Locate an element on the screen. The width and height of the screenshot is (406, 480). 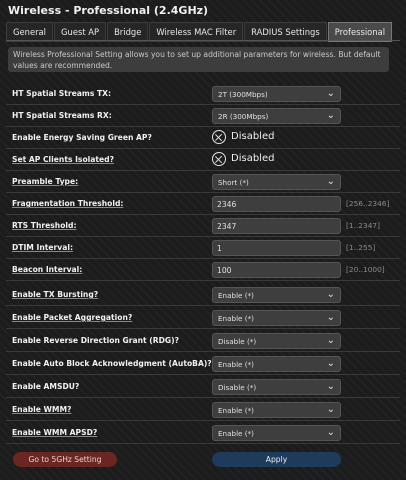
range-hint: [256..2346] is located at coordinates (368, 203).